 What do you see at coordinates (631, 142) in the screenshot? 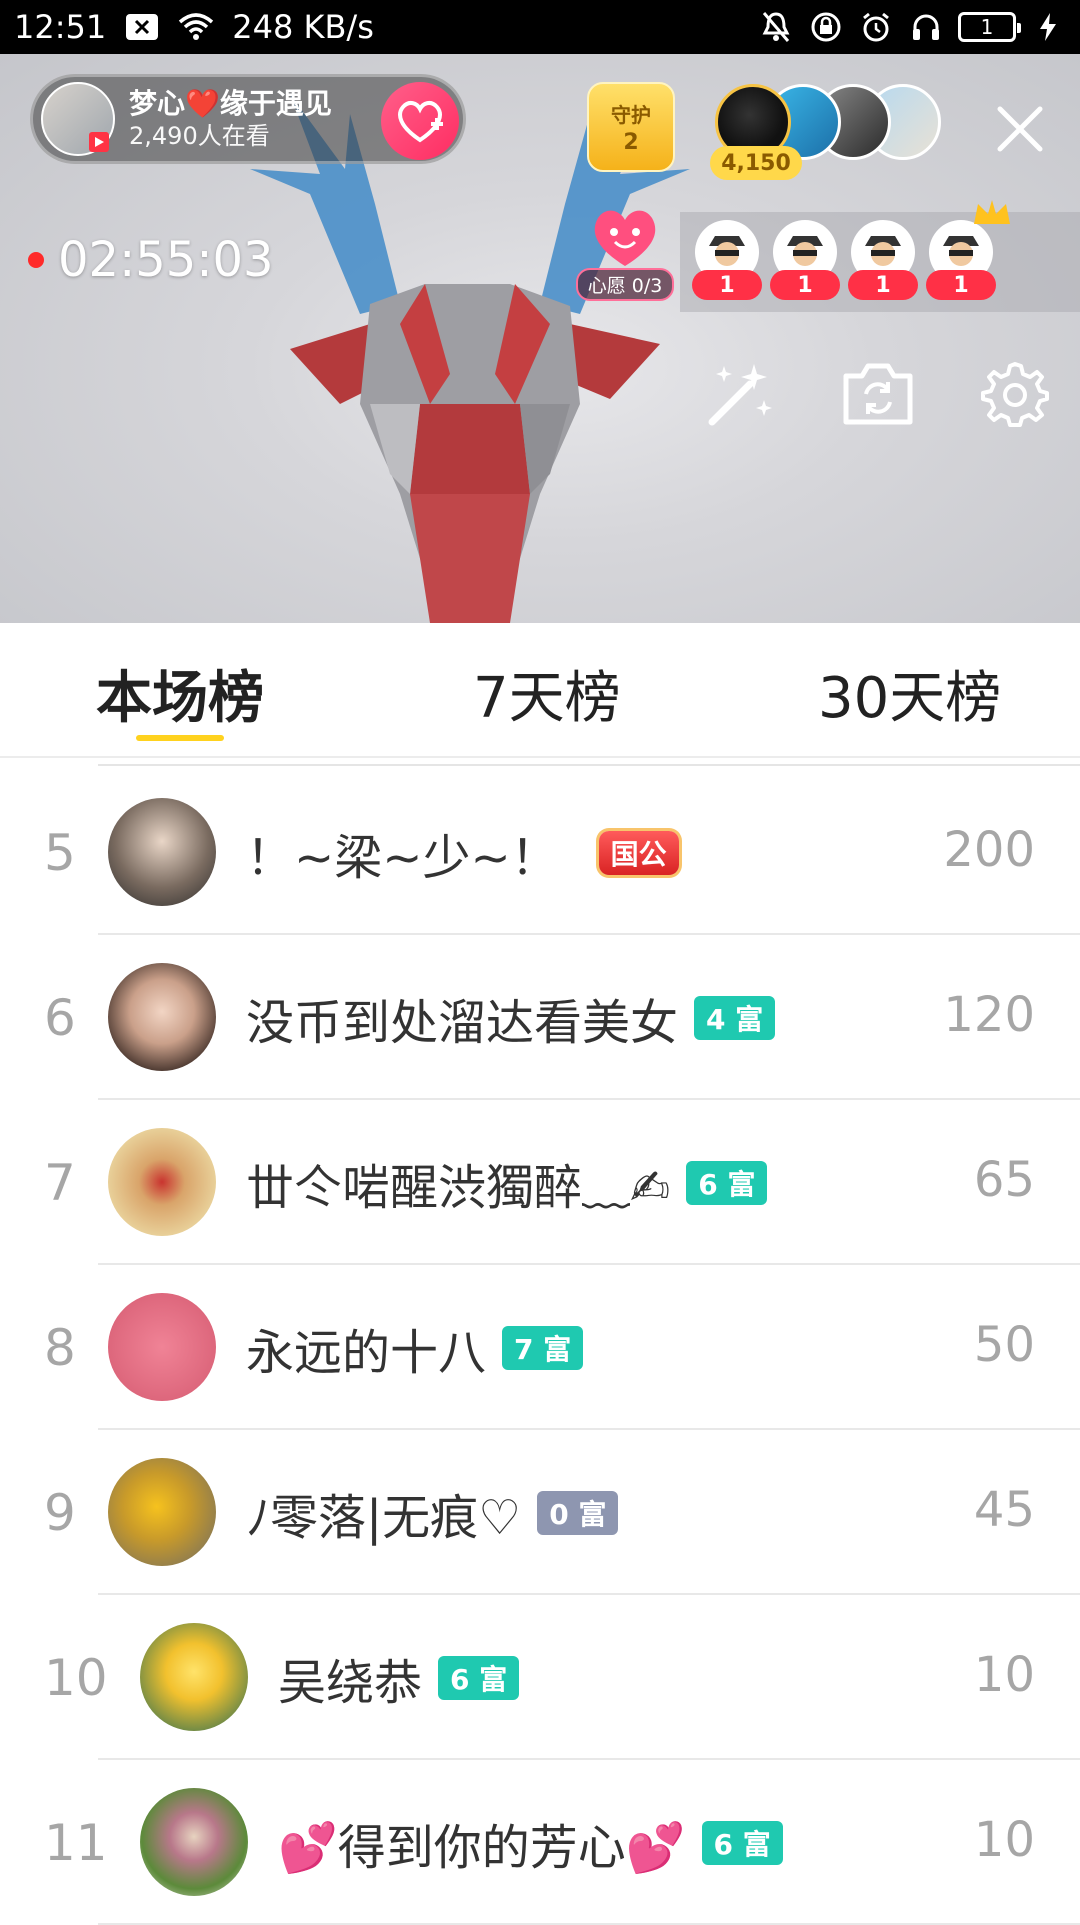
I see `guard-count: 2` at bounding box center [631, 142].